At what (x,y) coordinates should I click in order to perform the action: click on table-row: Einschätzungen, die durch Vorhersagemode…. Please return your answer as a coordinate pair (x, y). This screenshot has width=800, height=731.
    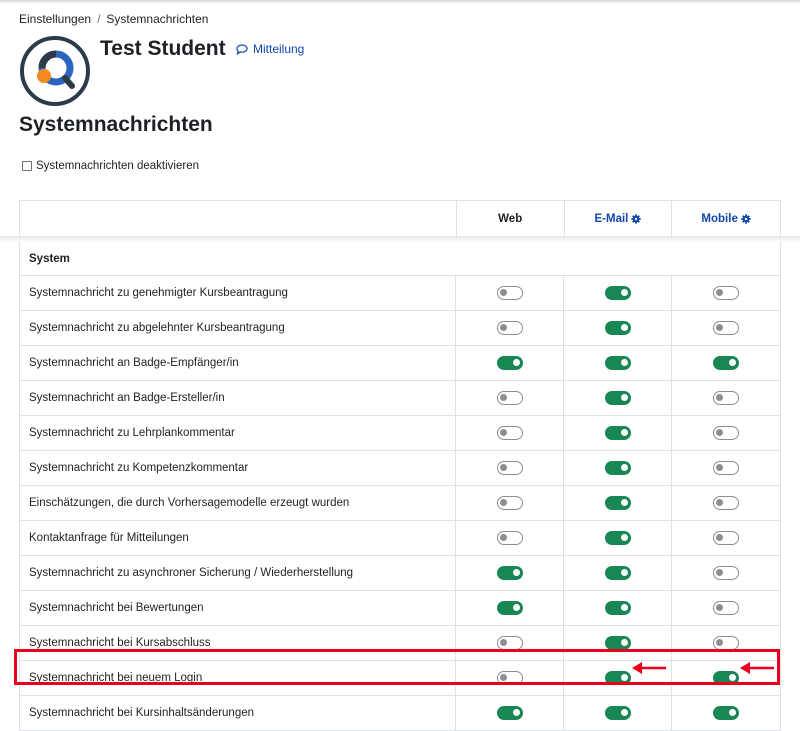
    Looking at the image, I should click on (400, 503).